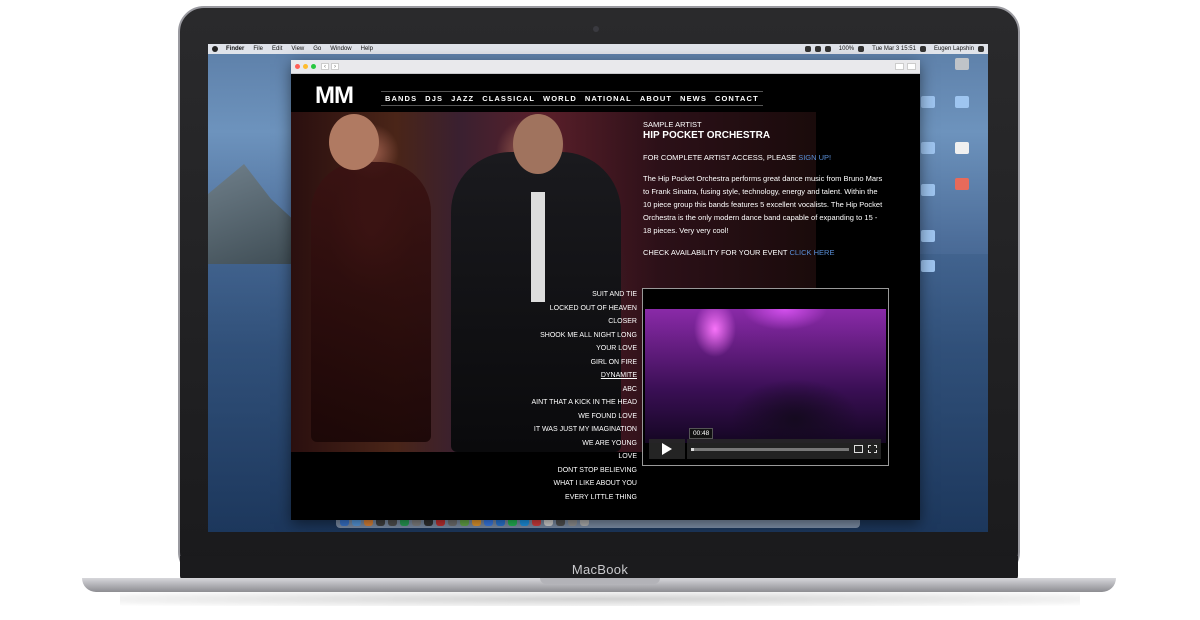 The width and height of the screenshot is (1200, 620). Describe the element at coordinates (538, 247) in the screenshot. I see `hero-singer-man-shirt` at that location.